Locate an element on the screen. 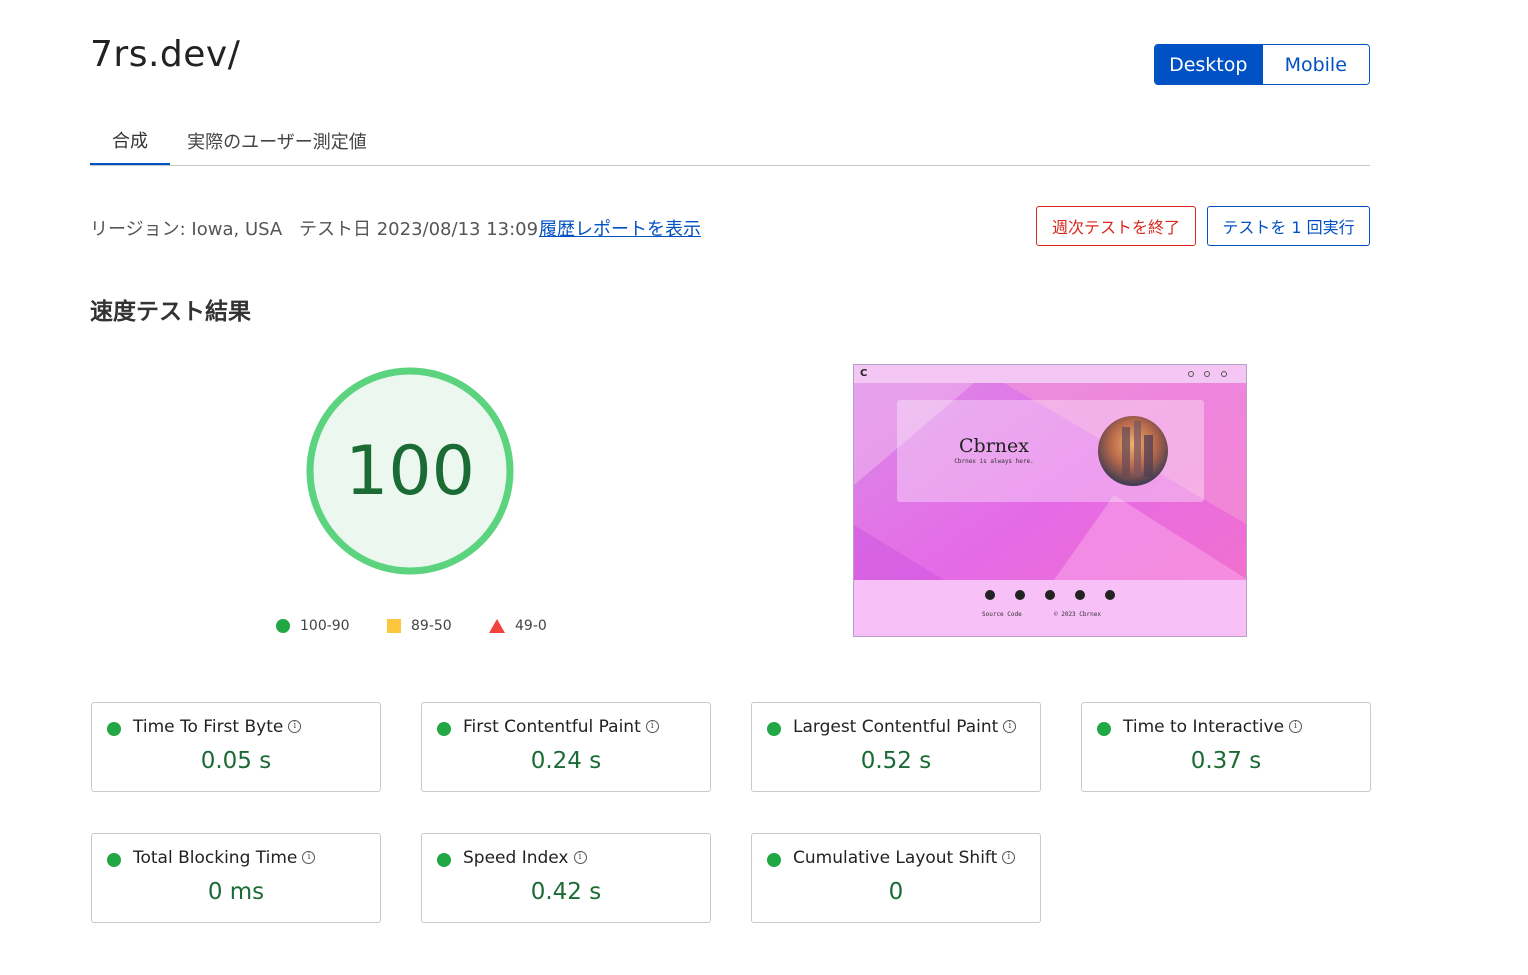  legend-average-label: 89-50 is located at coordinates (431, 626).